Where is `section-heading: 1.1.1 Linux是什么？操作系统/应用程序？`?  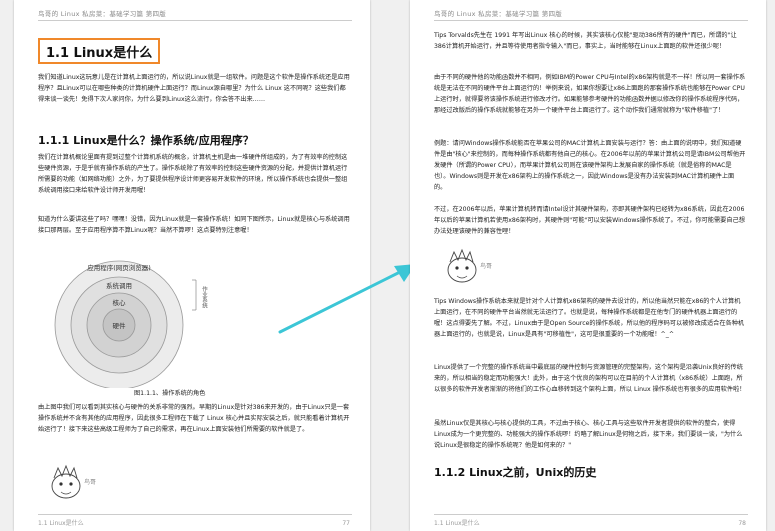 section-heading: 1.1.1 Linux是什么？操作系统/应用程序？ is located at coordinates (146, 140).